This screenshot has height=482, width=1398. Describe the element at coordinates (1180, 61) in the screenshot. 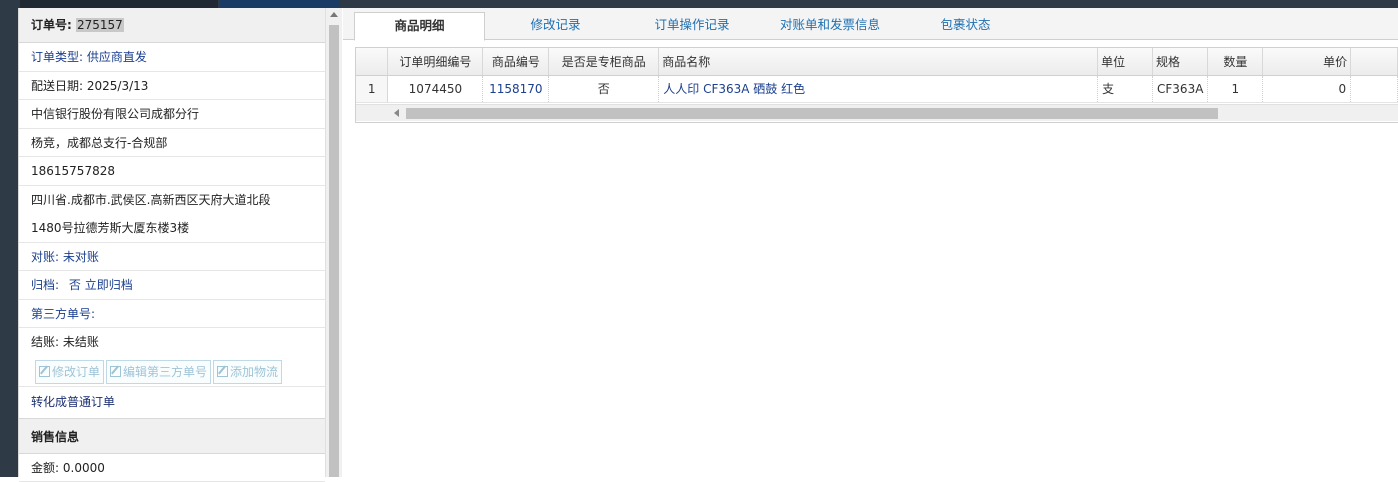

I see `col-header-spec: 规格` at that location.